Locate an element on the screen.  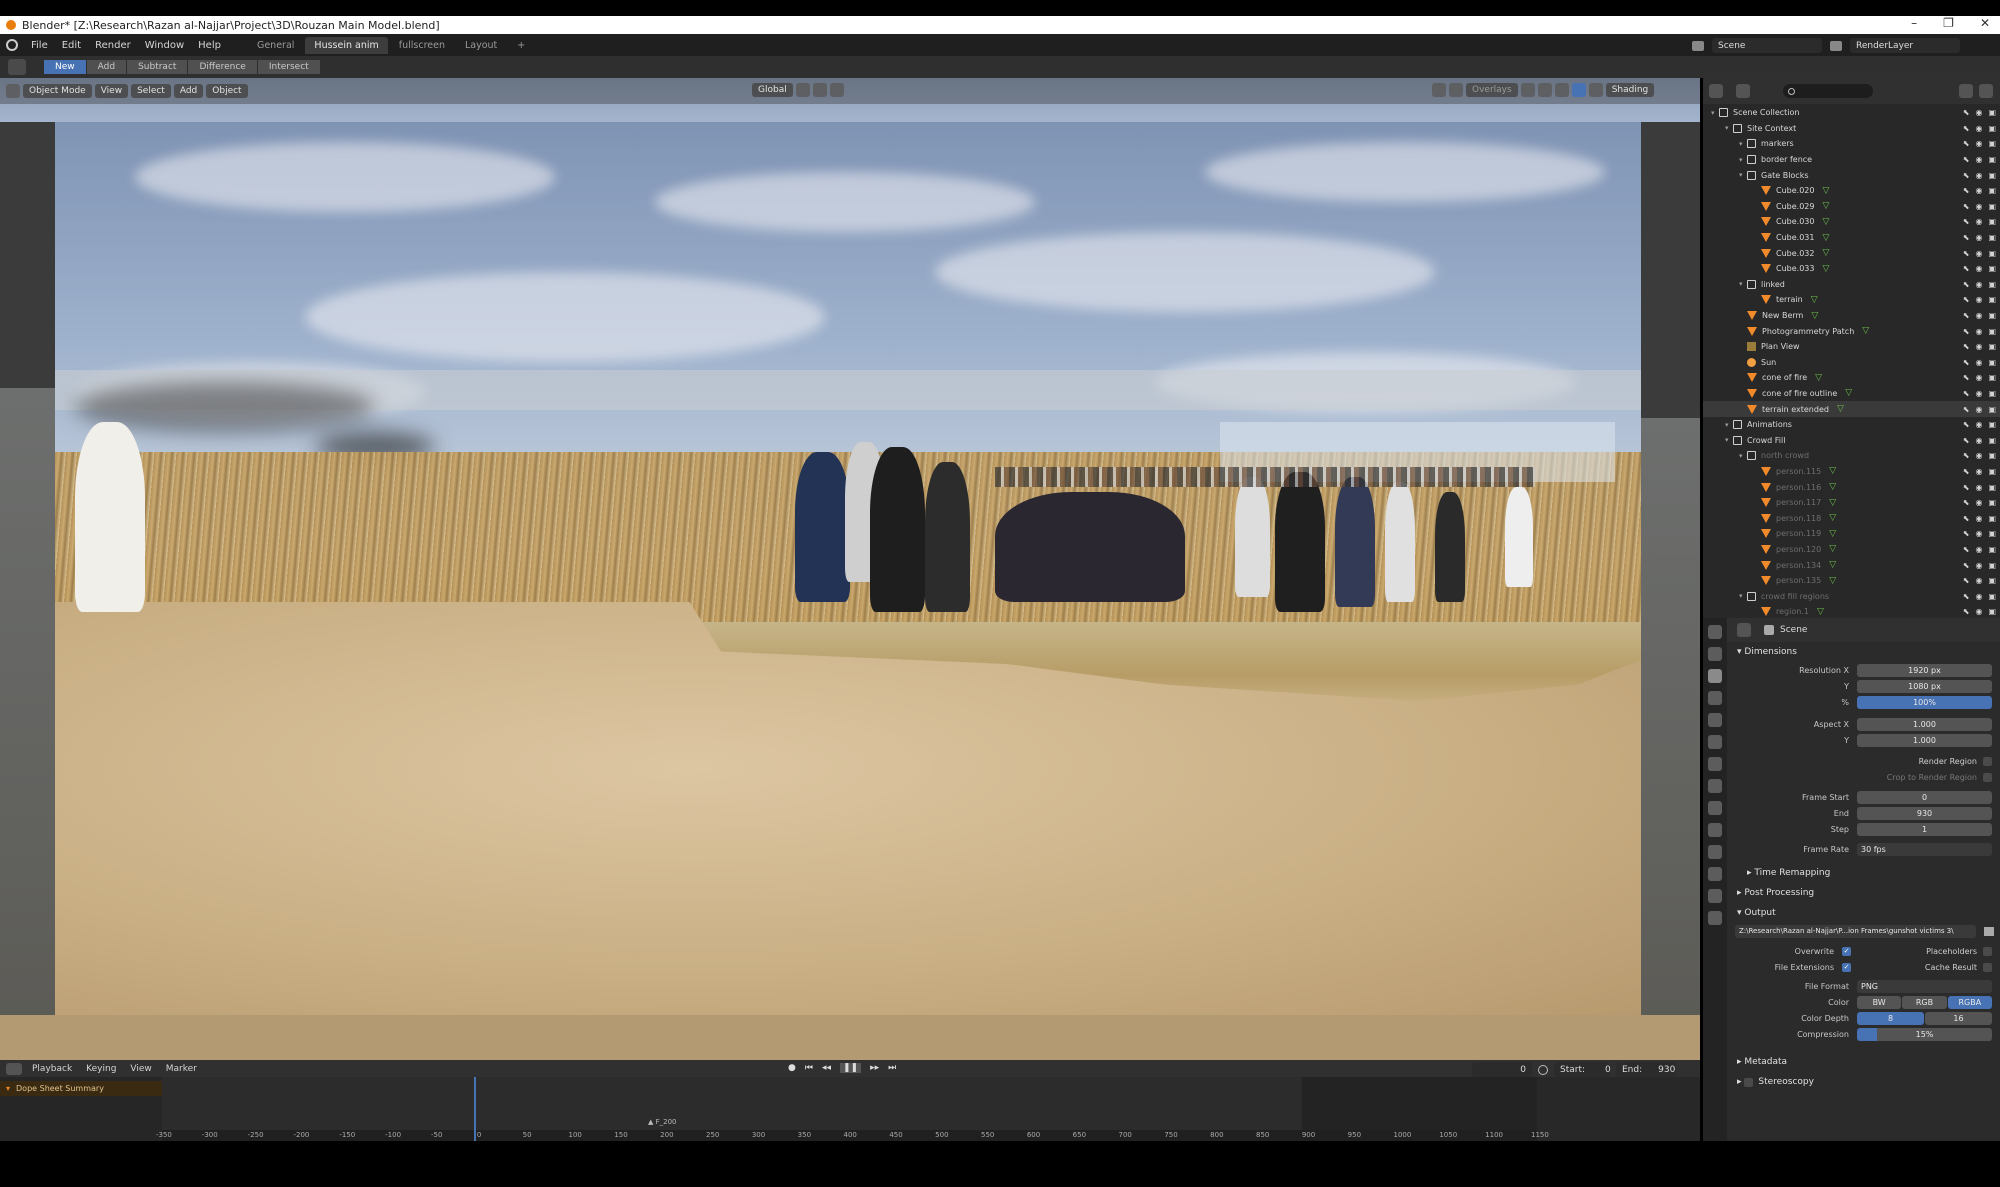
color-bw-button: BW is located at coordinates (1879, 1002).